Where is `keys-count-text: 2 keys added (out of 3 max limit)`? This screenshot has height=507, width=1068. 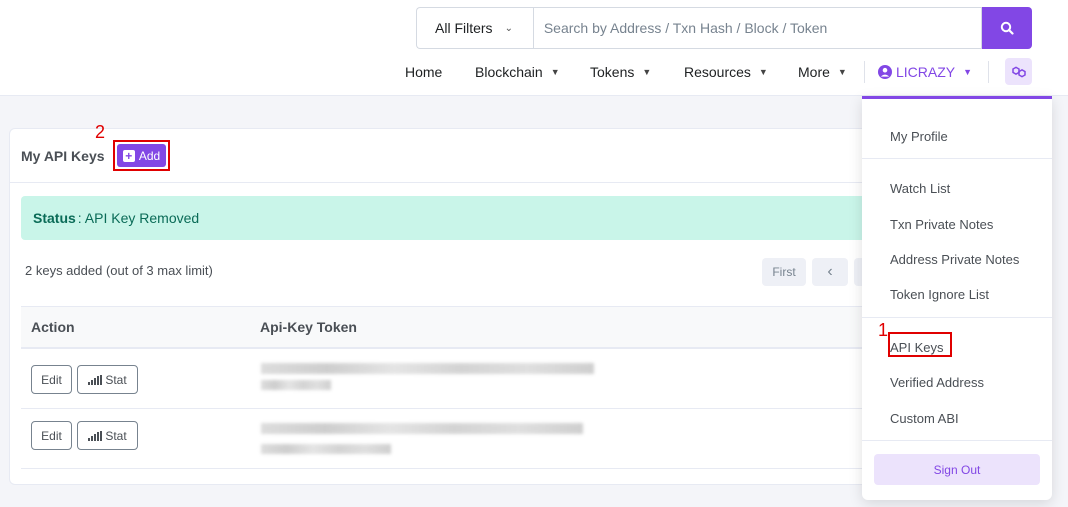 keys-count-text: 2 keys added (out of 3 max limit) is located at coordinates (119, 270).